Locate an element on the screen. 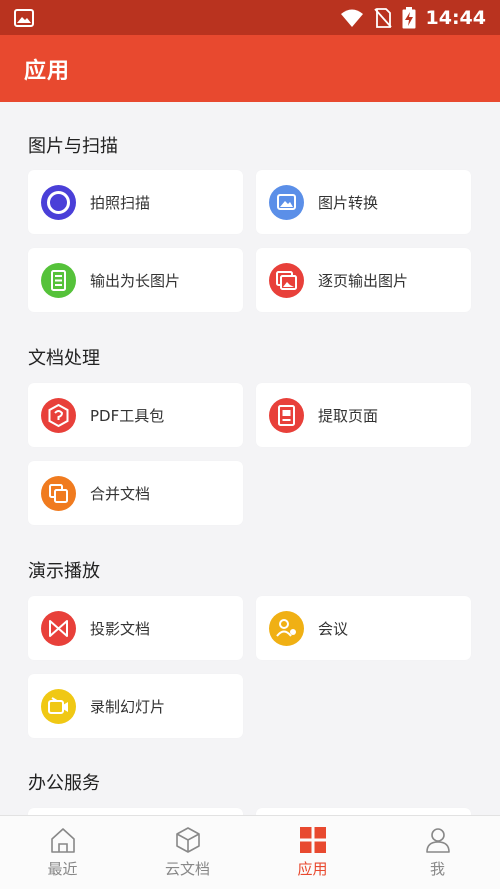  apps-grid-icon is located at coordinates (312, 840).